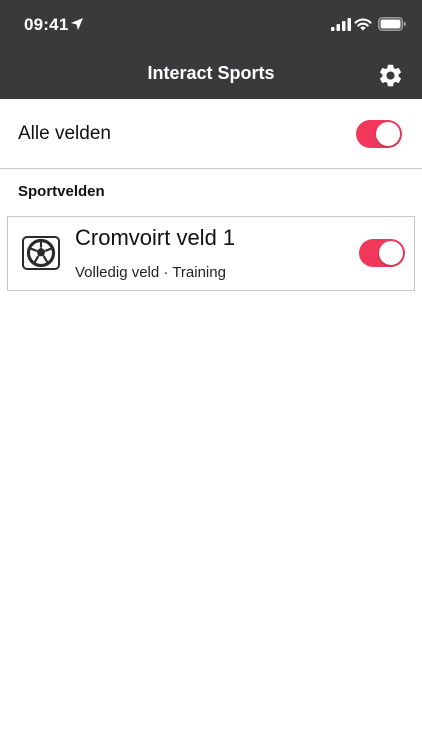 Image resolution: width=422 pixels, height=750 pixels. What do you see at coordinates (46, 24) in the screenshot?
I see `status-time: 09:41` at bounding box center [46, 24].